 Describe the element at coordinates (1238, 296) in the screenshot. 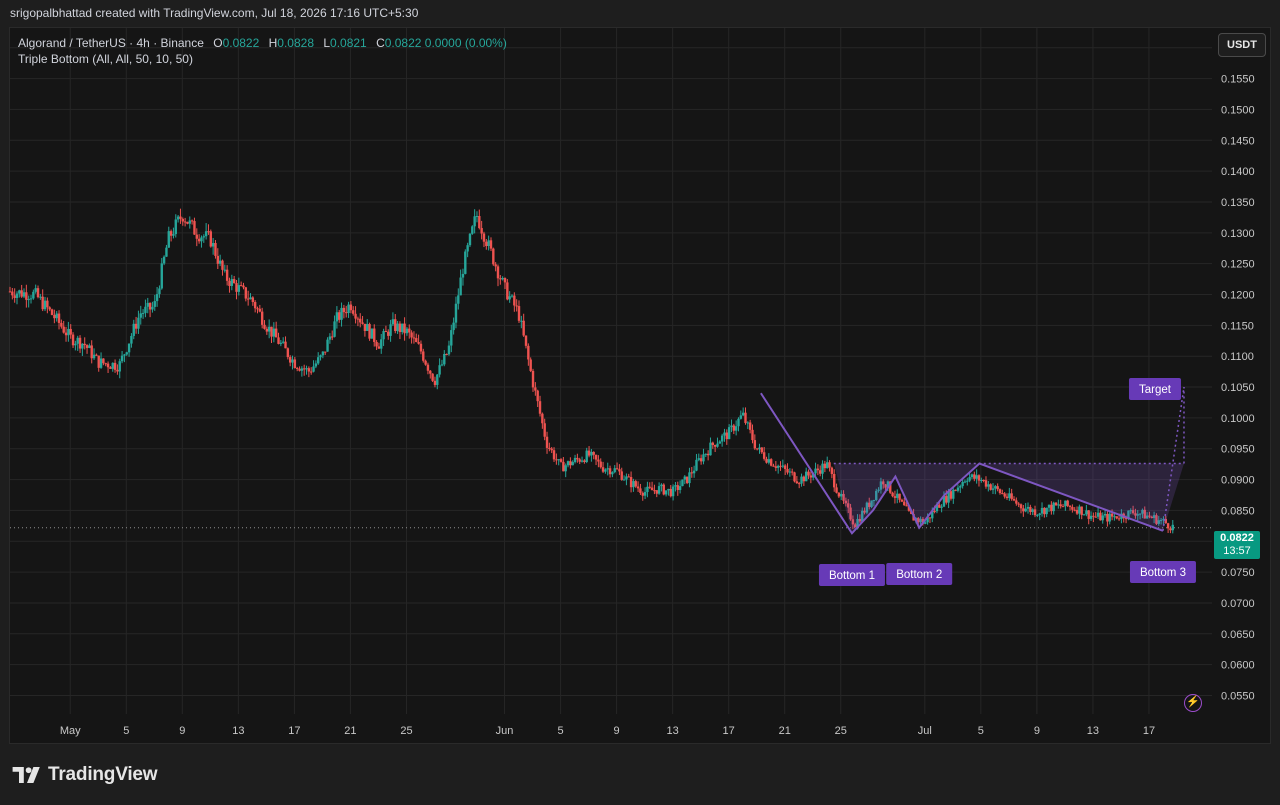

I see `y-tick-label: 0.1200` at that location.